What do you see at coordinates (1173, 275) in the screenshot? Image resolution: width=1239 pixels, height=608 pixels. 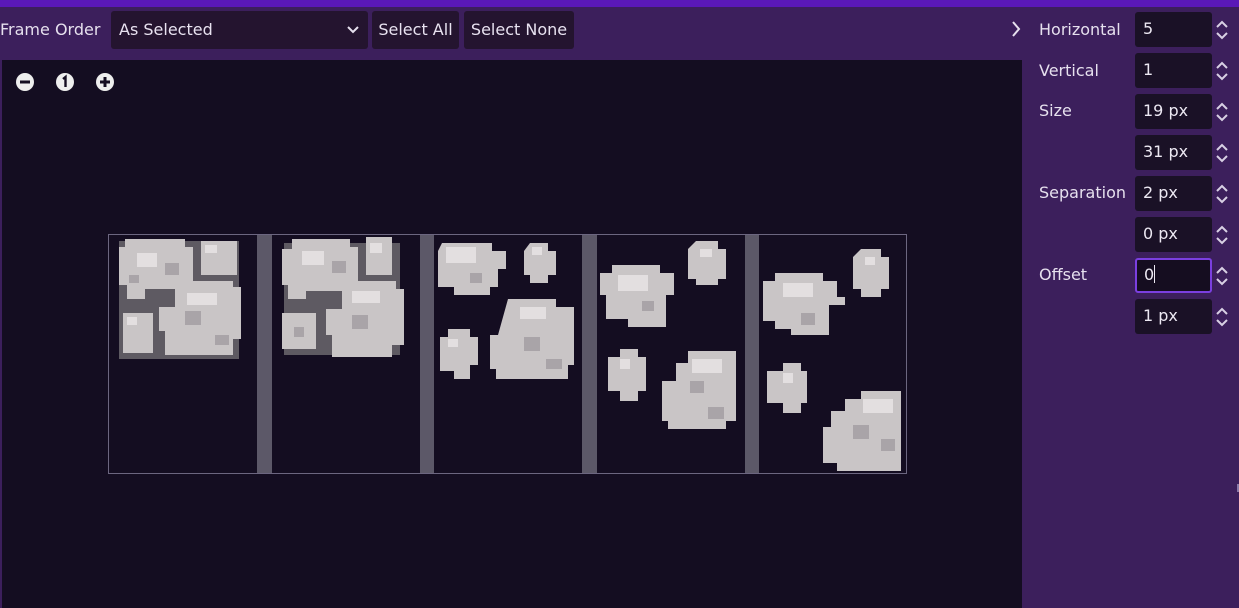 I see `offset-x-spinbox: 0` at bounding box center [1173, 275].